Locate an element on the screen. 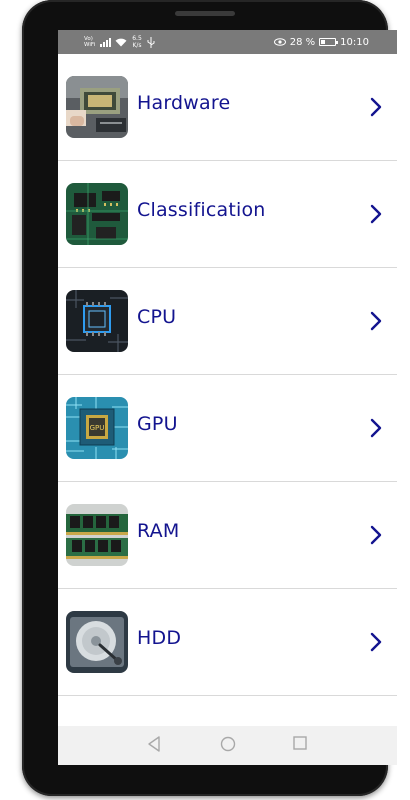  list-item-classification: Classification is located at coordinates (227, 214).